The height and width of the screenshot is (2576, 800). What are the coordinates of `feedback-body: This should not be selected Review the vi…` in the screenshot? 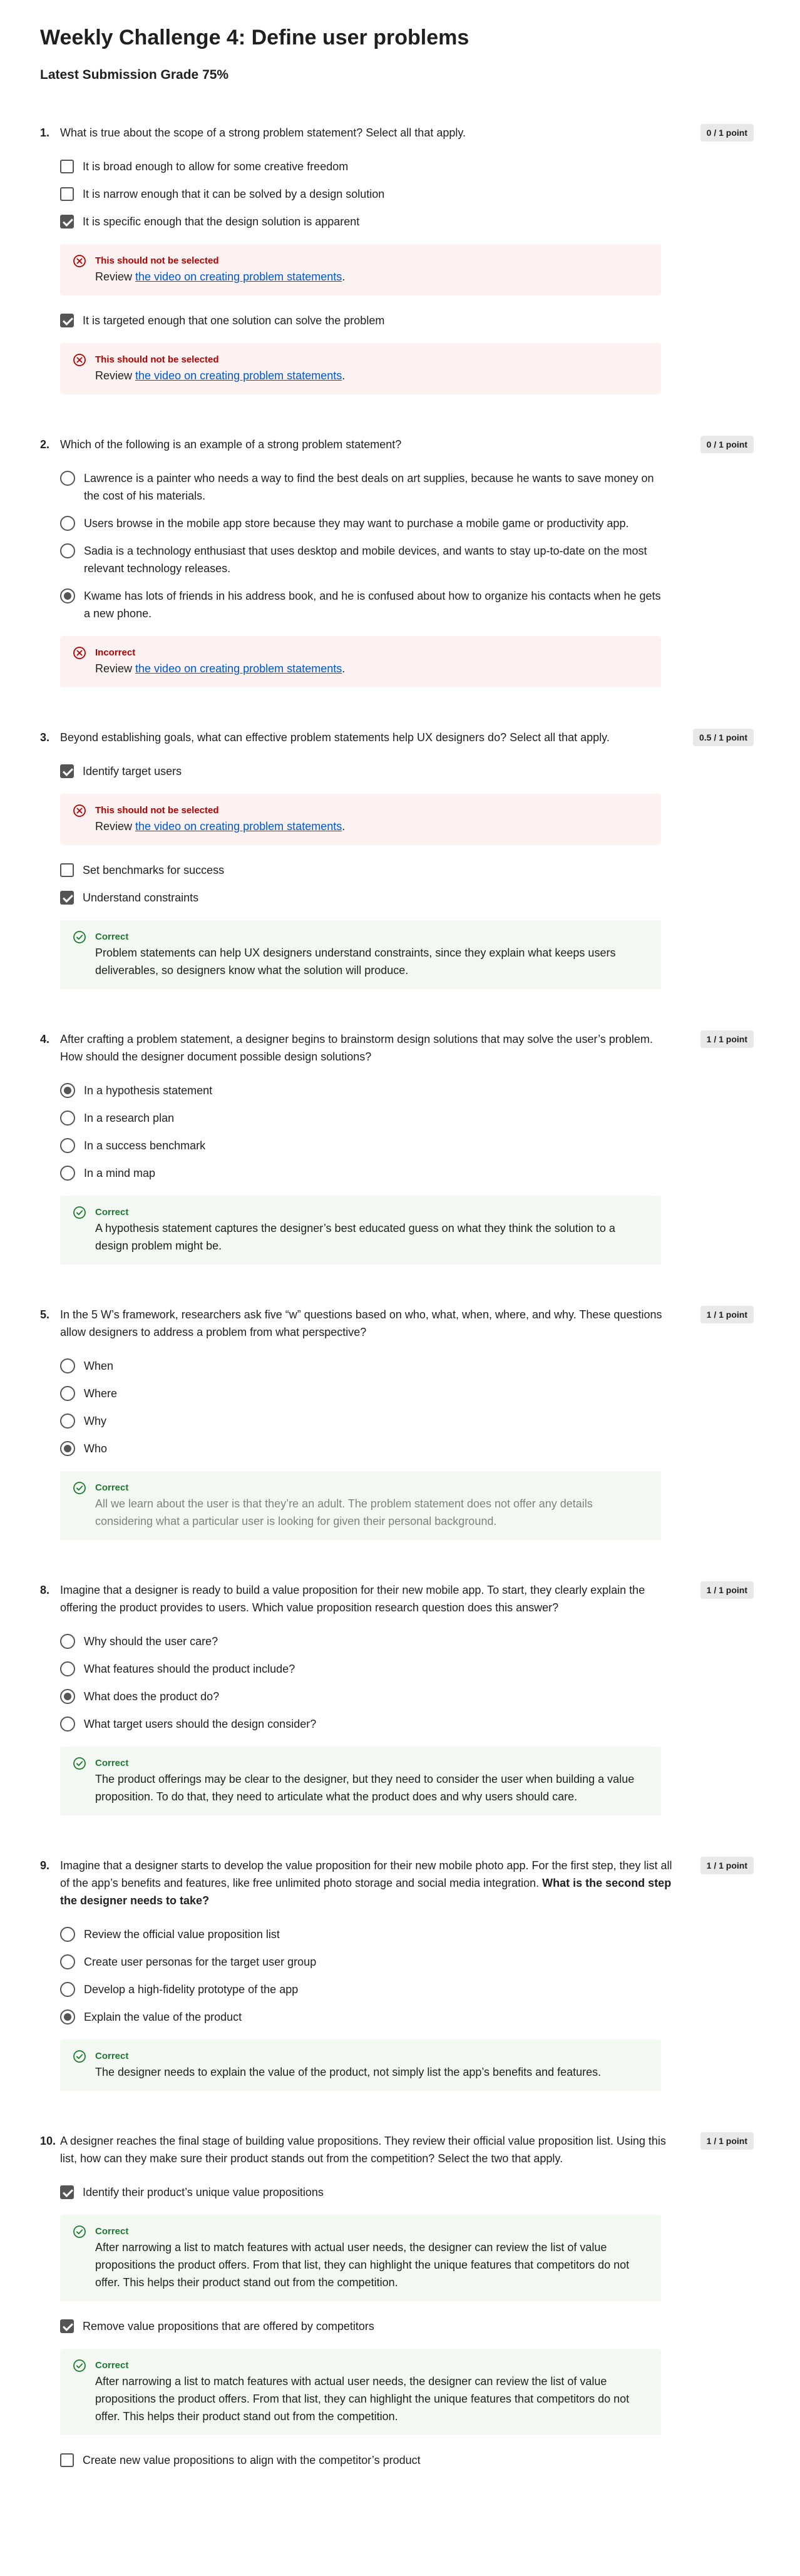 It's located at (372, 819).